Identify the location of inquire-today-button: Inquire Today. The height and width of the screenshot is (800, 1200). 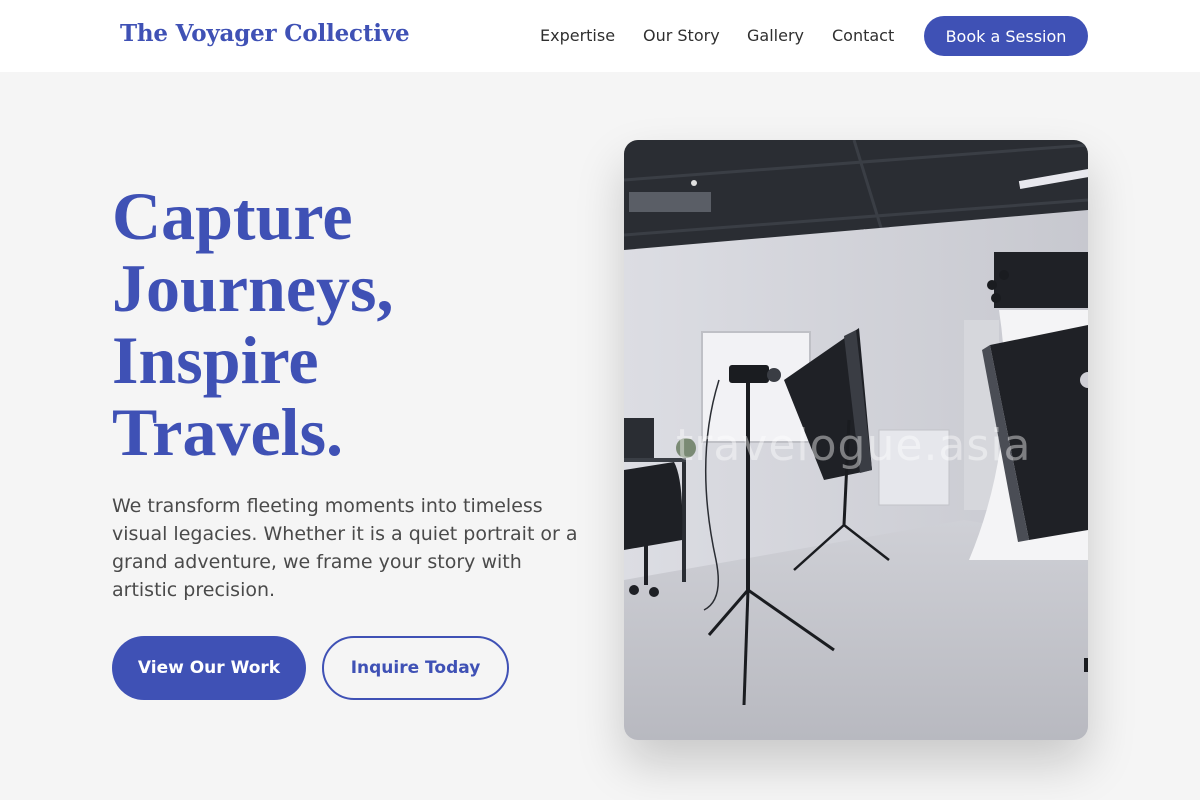
(415, 668).